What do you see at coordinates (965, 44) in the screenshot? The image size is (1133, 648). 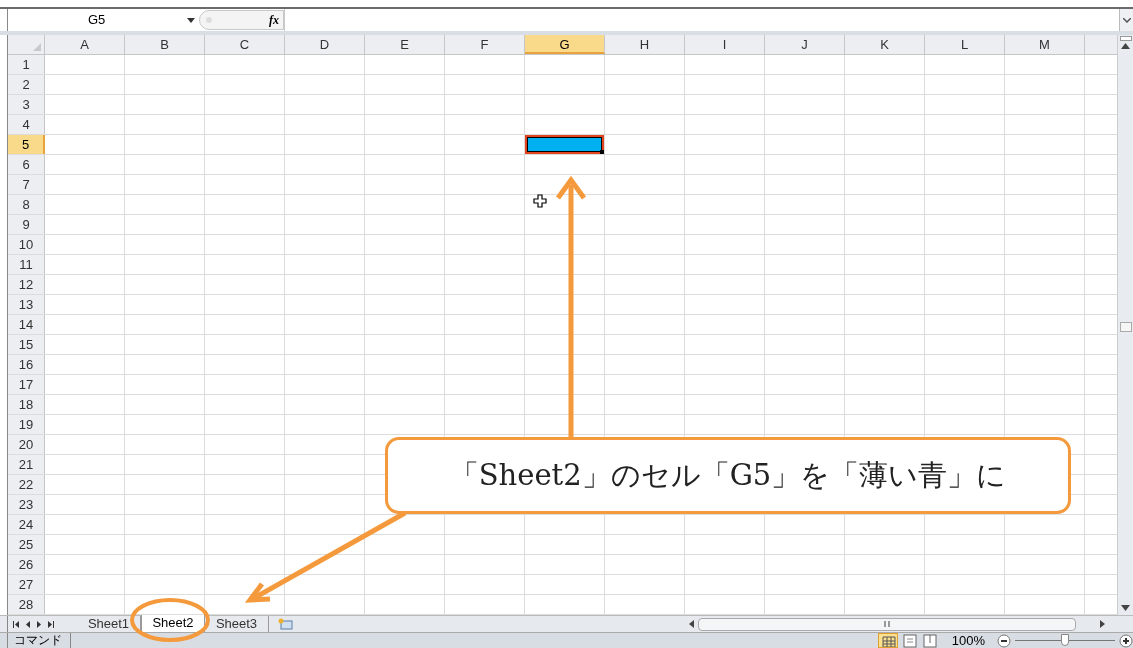 I see `column-header: L` at bounding box center [965, 44].